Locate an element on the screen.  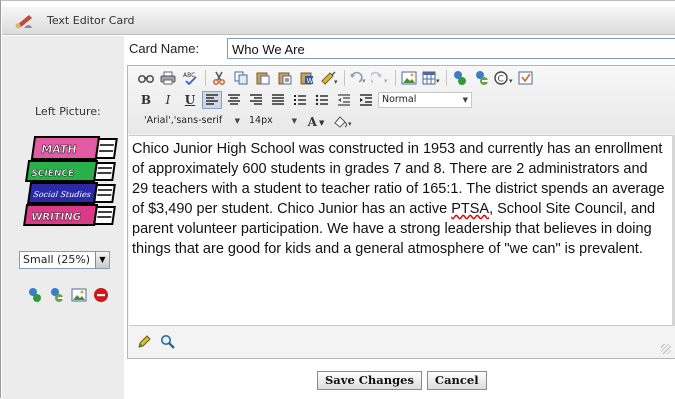
font-color-button: A ▼ is located at coordinates (316, 122).